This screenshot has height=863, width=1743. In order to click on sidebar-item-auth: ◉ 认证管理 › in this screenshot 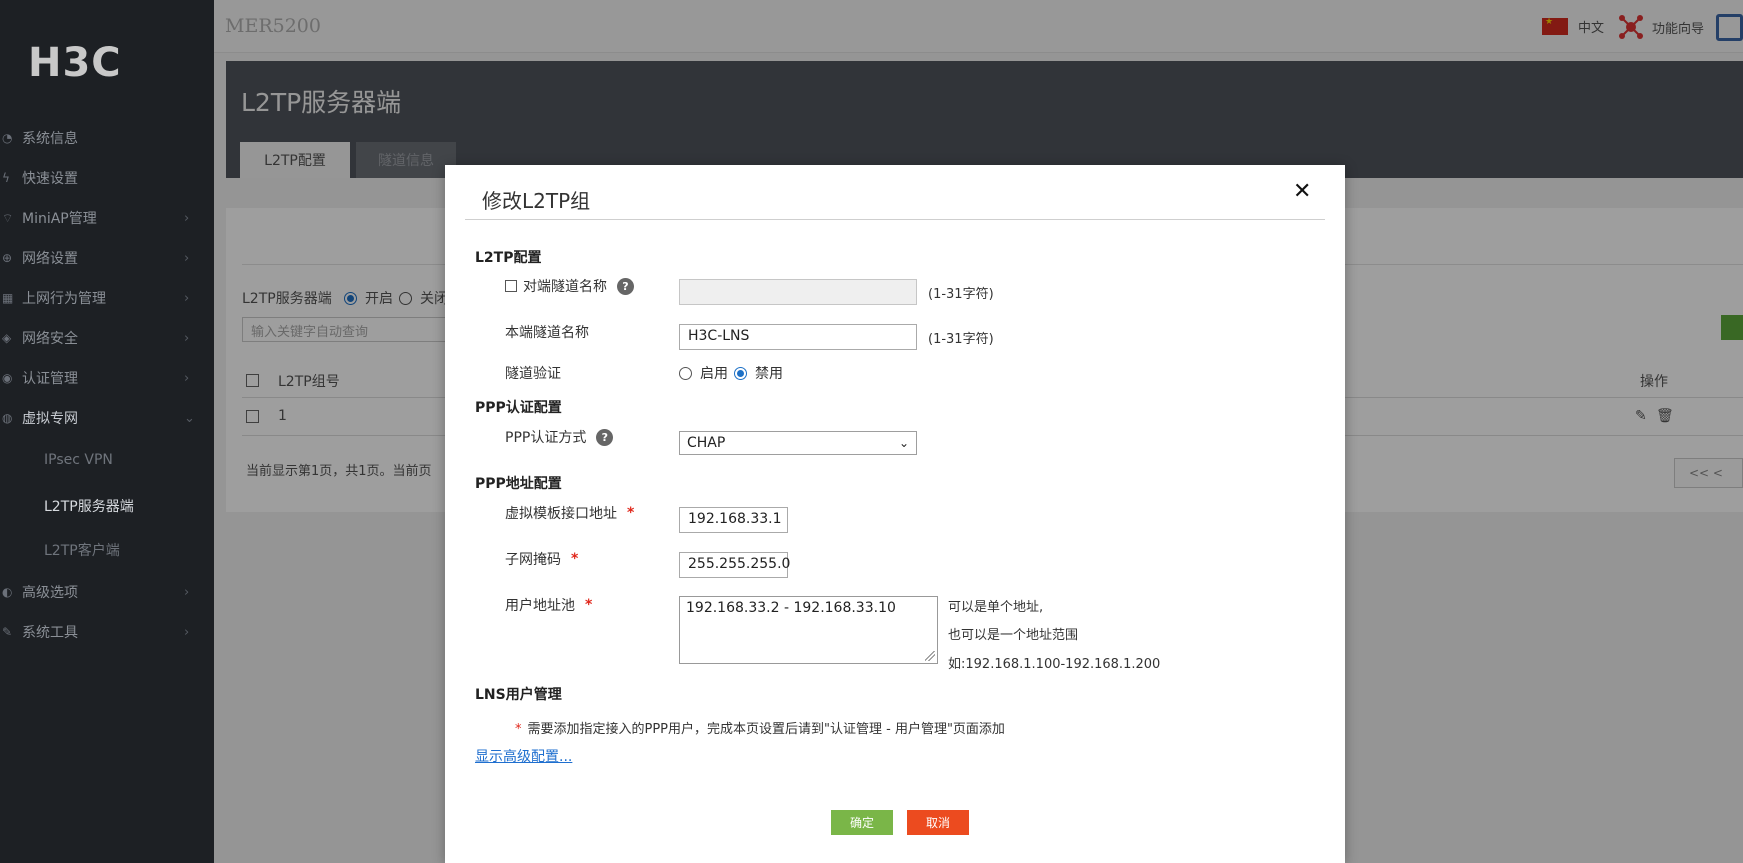, I will do `click(107, 378)`.